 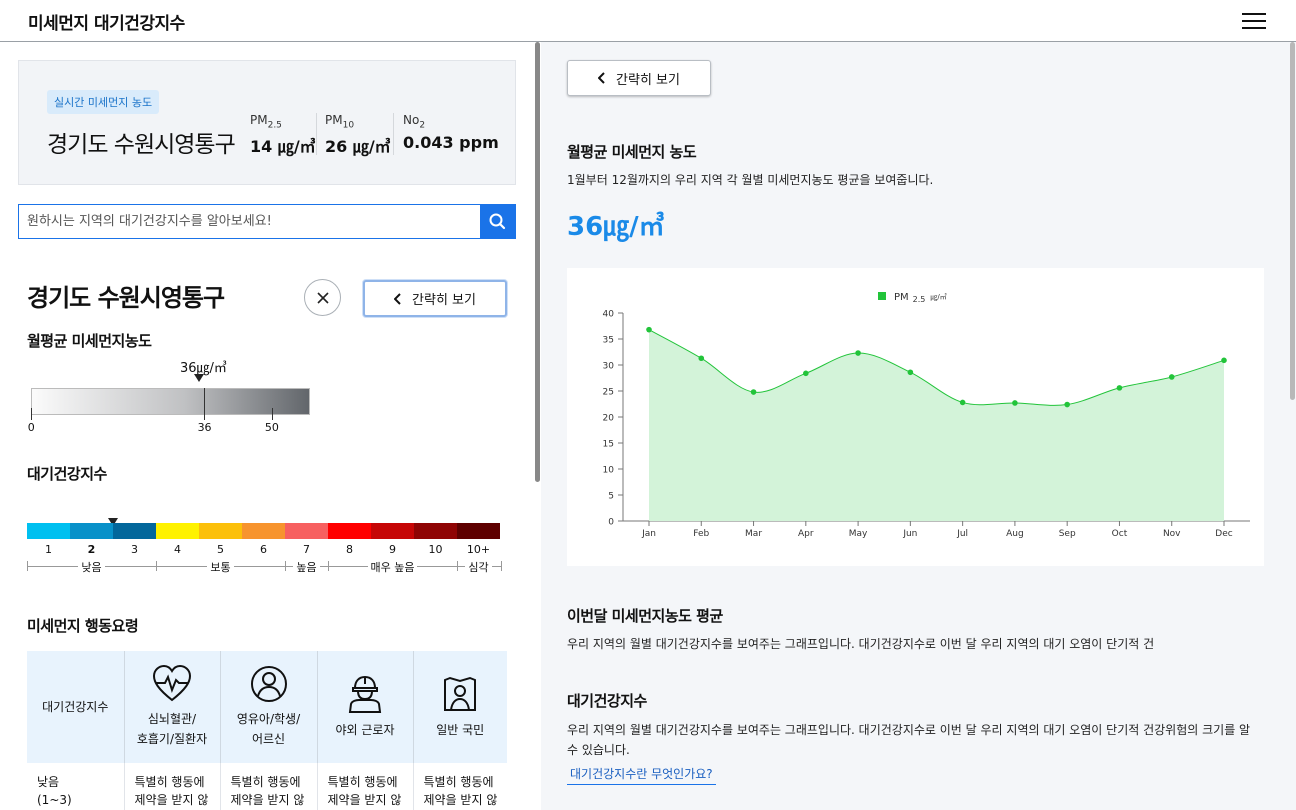 I want to click on realtime-tag: 실시간 미세먼지 농도, so click(x=103, y=102).